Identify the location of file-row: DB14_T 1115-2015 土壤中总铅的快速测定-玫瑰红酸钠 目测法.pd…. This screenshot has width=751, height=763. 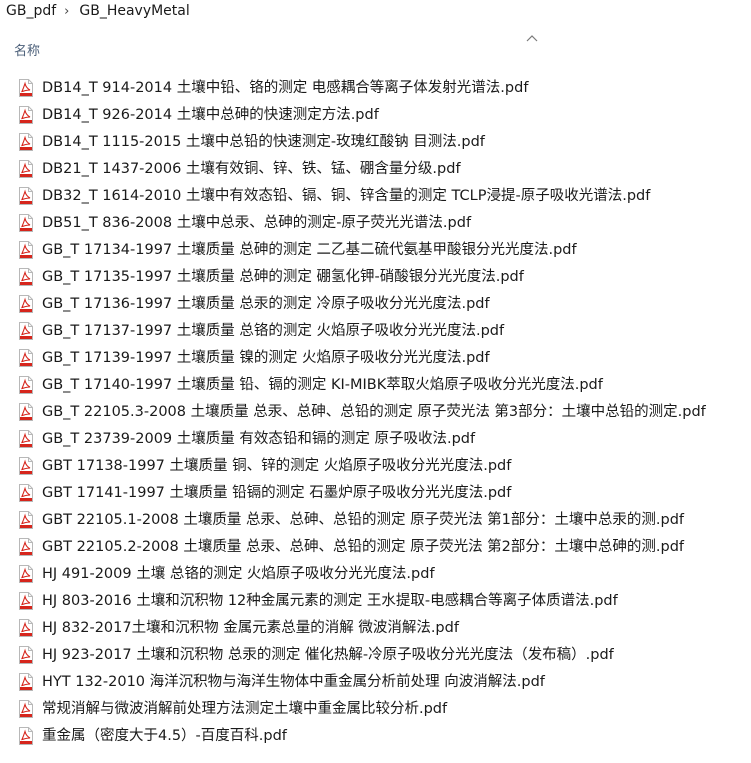
(375, 142).